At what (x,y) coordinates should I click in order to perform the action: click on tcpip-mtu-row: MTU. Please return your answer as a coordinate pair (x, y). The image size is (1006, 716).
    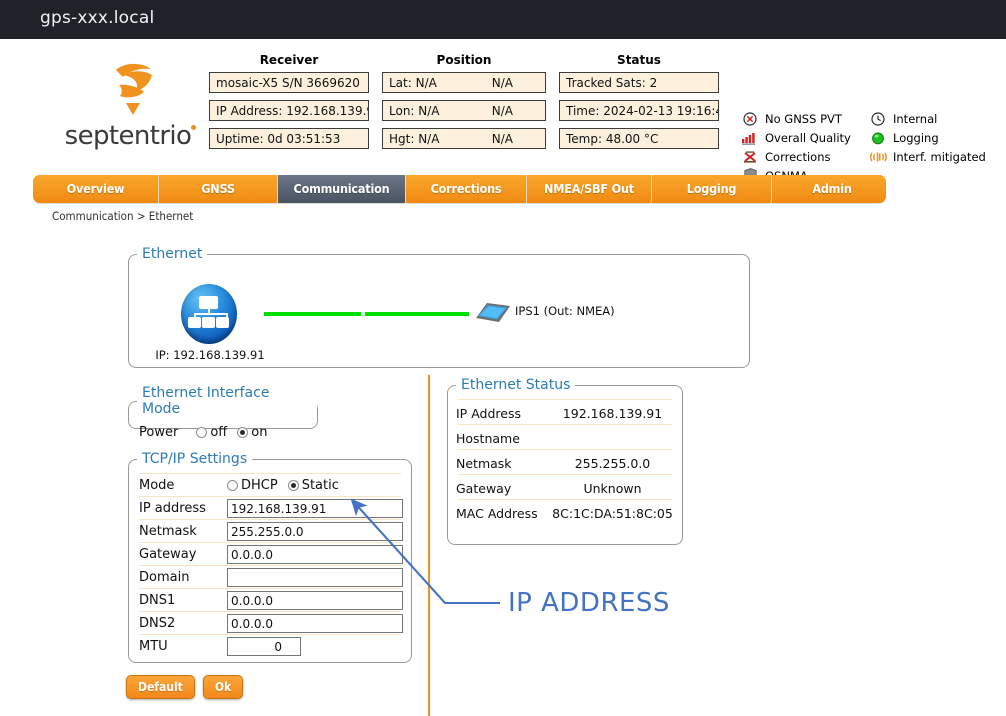
    Looking at the image, I should click on (220, 646).